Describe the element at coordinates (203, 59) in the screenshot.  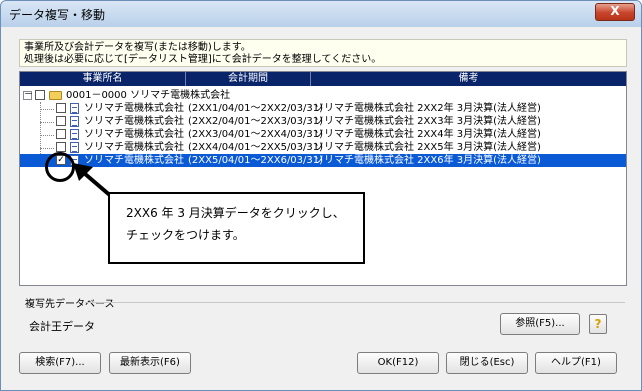
I see `instruction-line-2: 処理後は必要に応じて[データリスト管理]にて会計データを整理してください。` at that location.